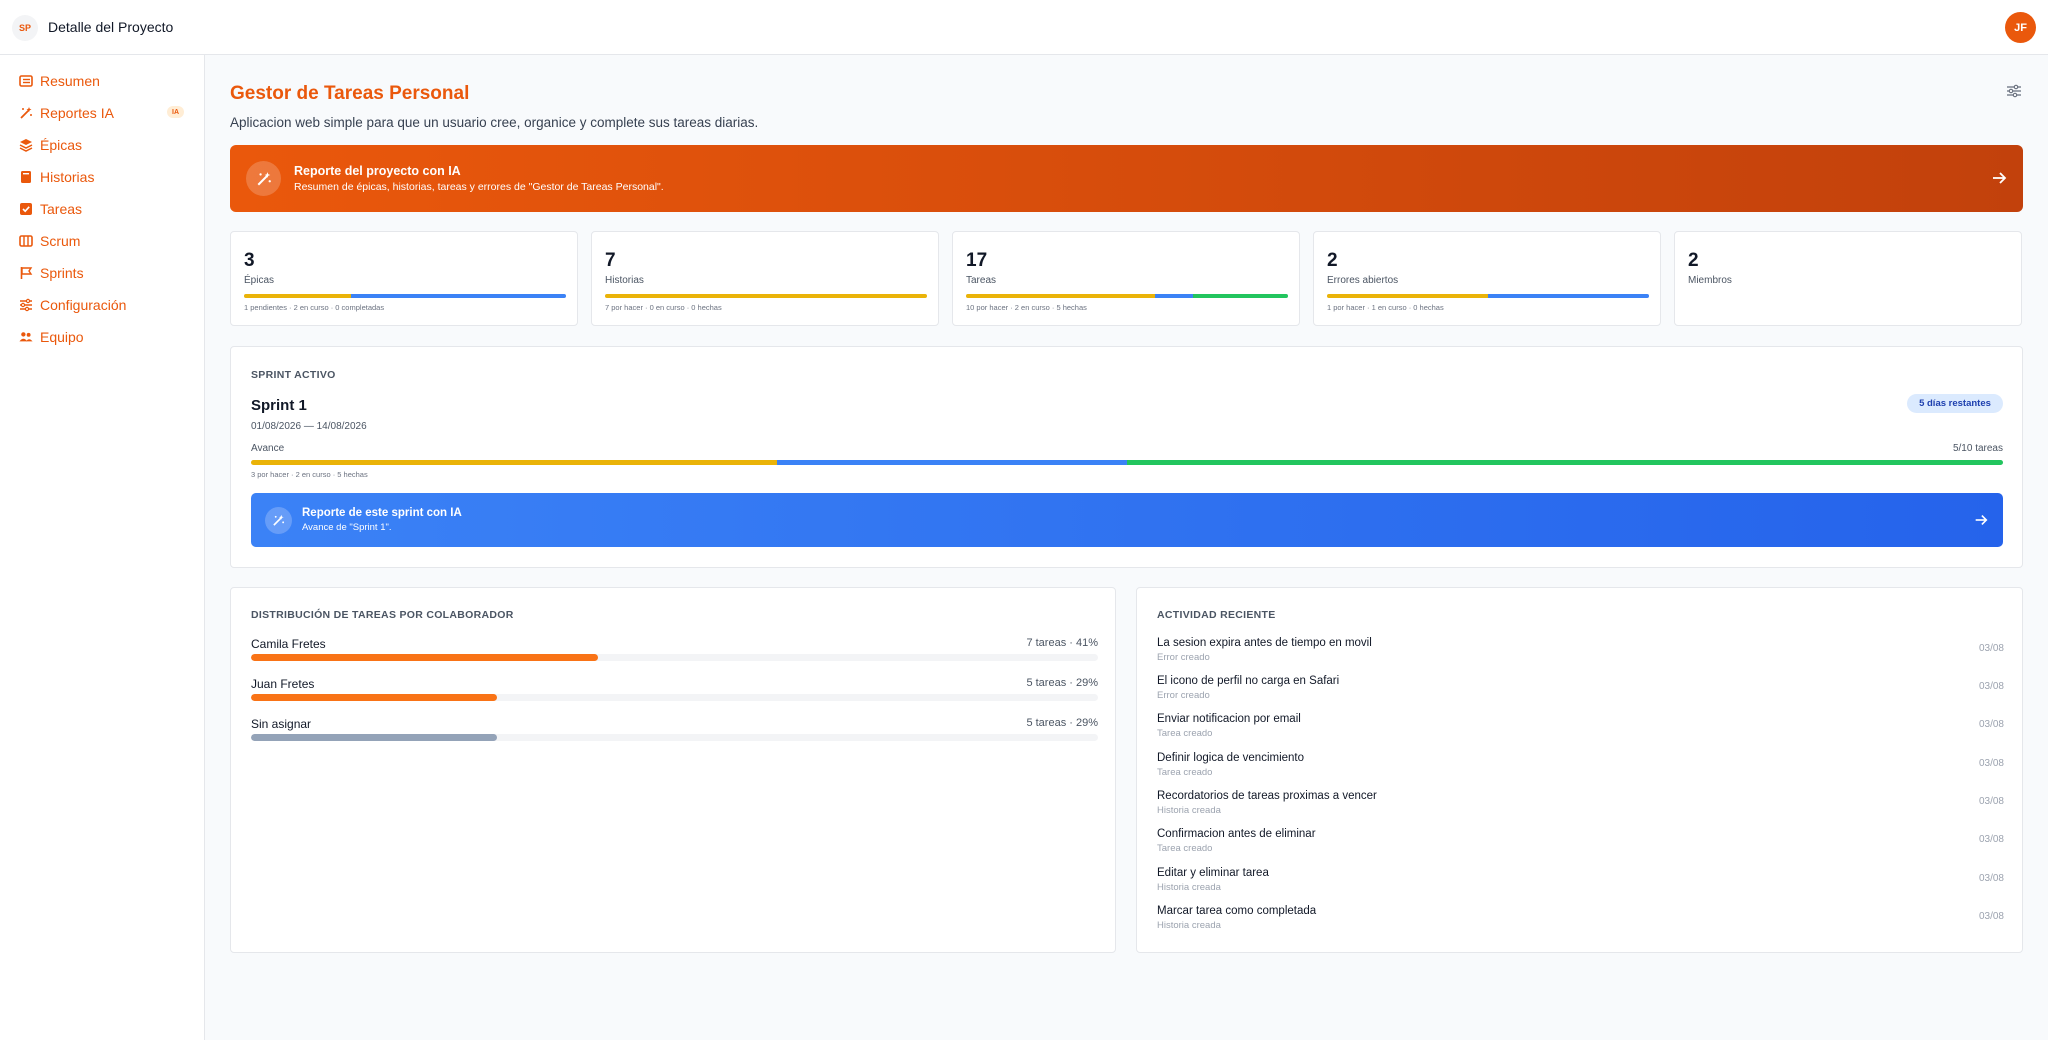 The width and height of the screenshot is (2048, 1040). I want to click on book-icon, so click(26, 177).